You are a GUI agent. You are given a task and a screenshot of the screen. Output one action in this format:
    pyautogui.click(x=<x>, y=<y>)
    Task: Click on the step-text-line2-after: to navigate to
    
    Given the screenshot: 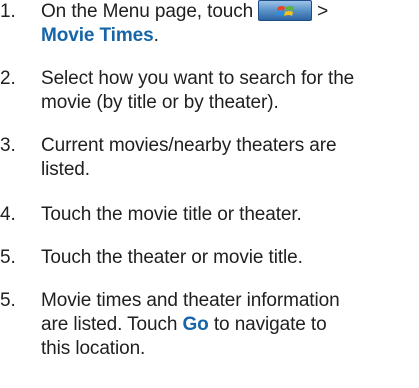 What is the action you would take?
    pyautogui.click(x=270, y=324)
    